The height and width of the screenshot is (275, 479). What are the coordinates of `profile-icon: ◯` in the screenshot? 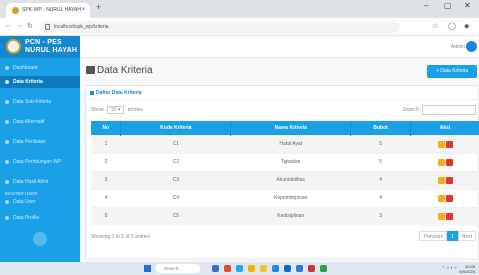 It's located at (452, 26).